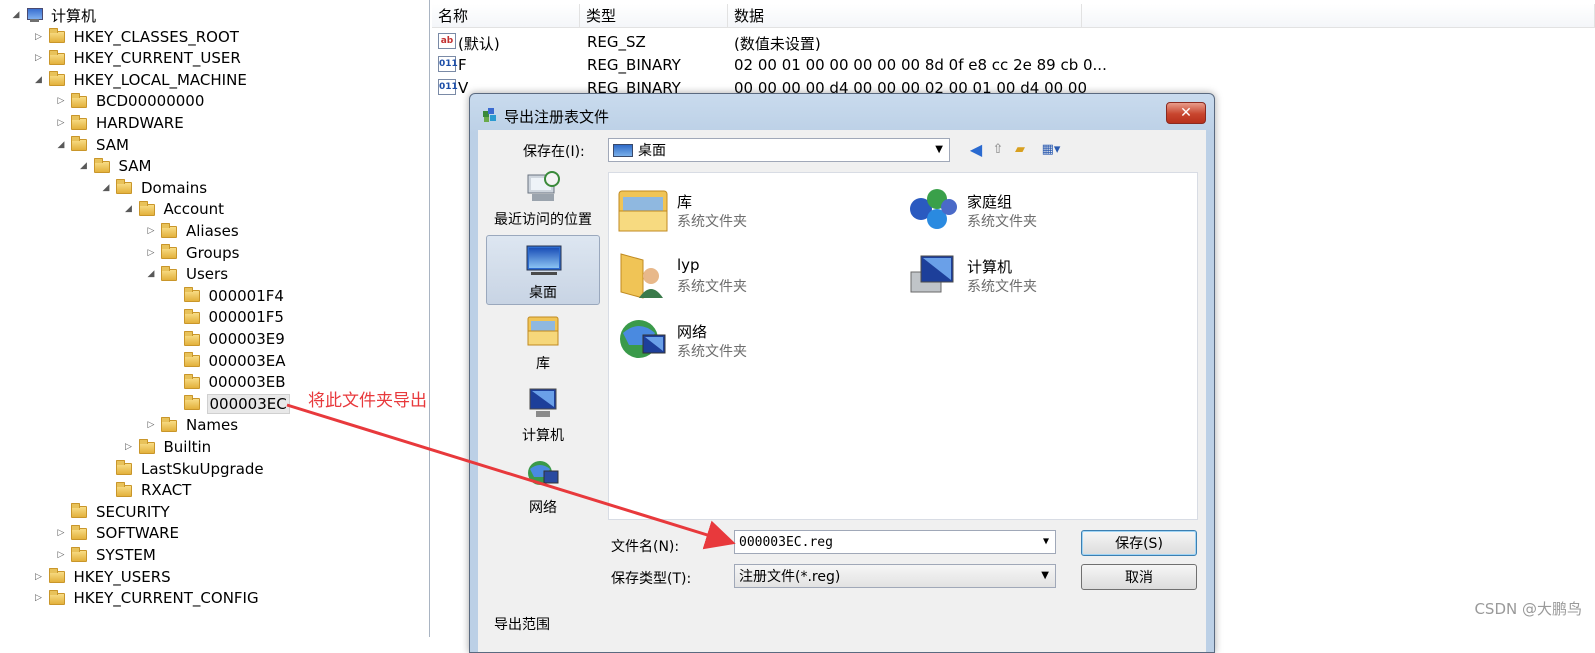  What do you see at coordinates (1139, 543) in the screenshot?
I see `save-button: 保存(S)` at bounding box center [1139, 543].